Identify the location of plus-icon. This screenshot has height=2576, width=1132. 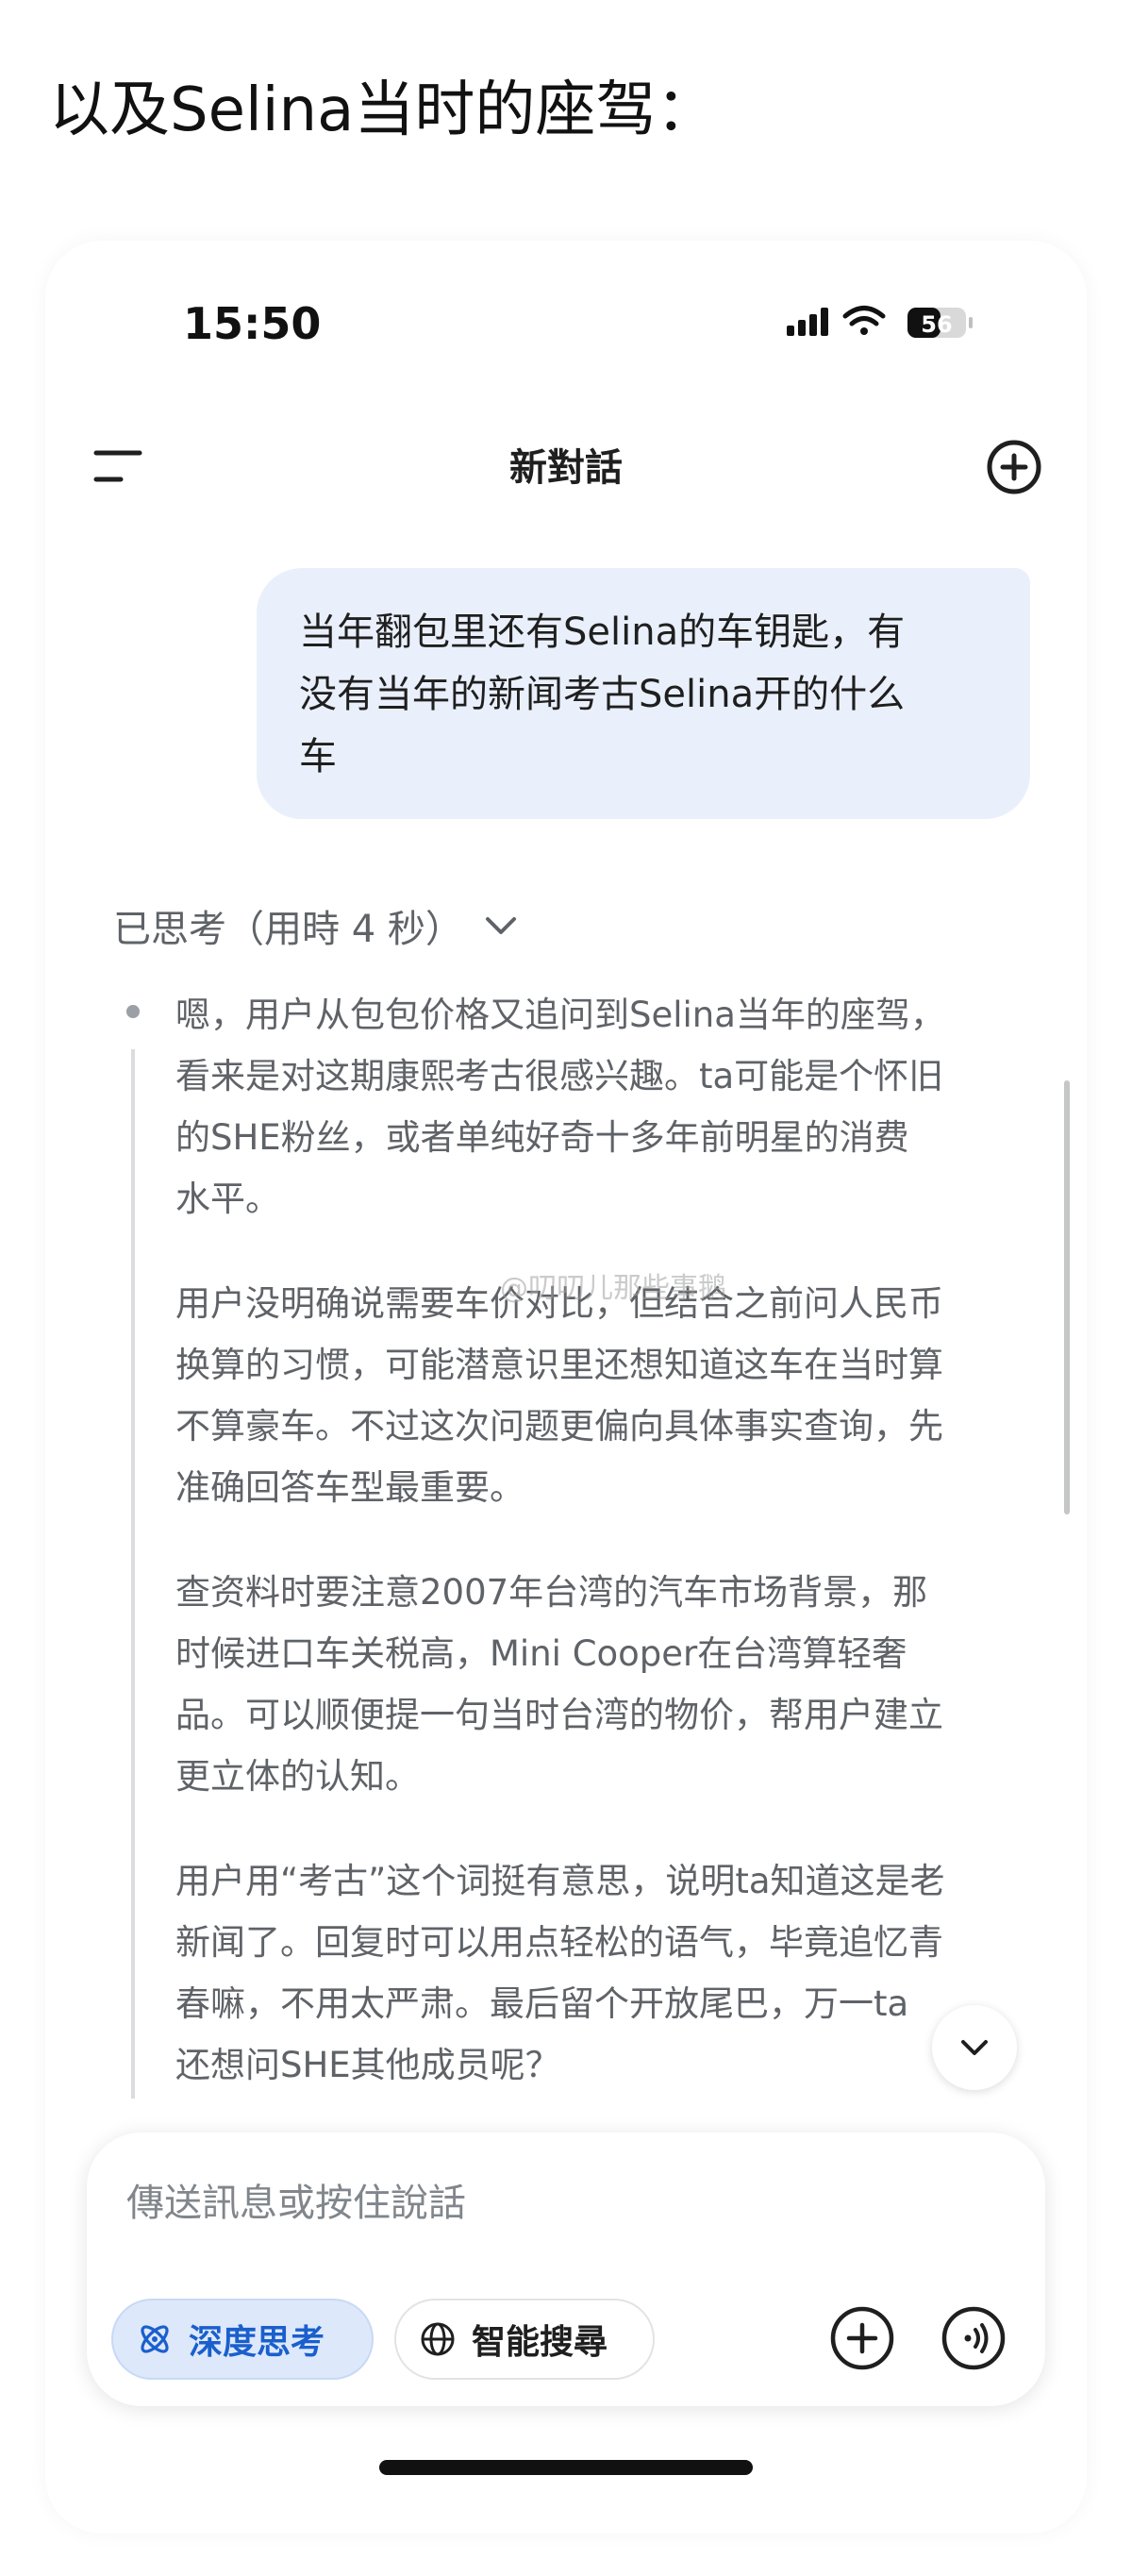
(862, 2338).